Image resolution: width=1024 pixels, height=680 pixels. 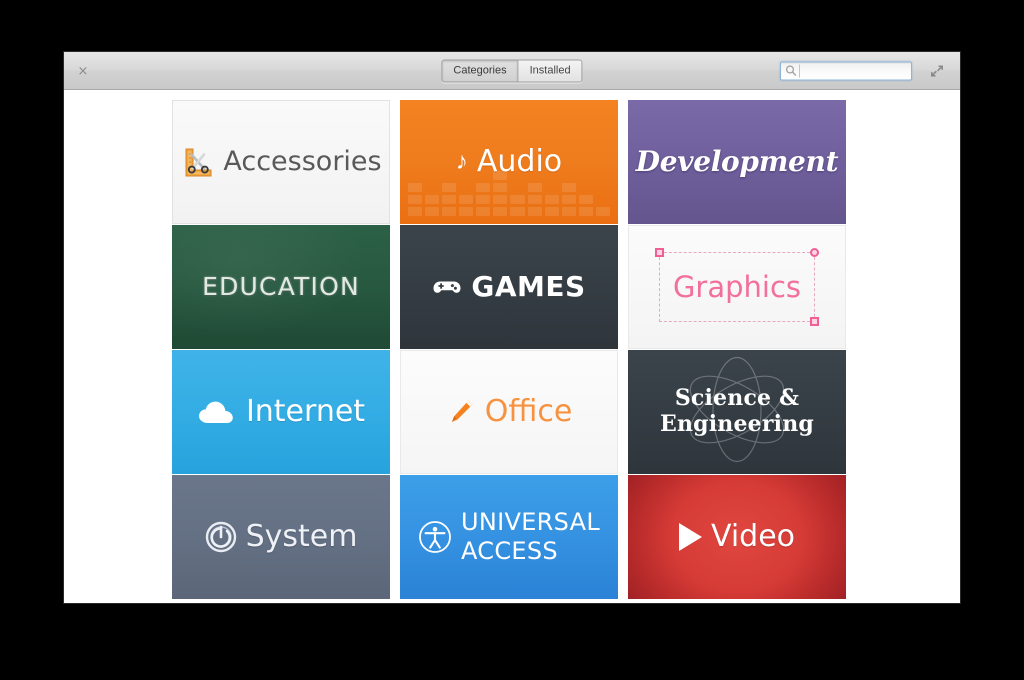 I want to click on tile-label: EDUCATION, so click(x=281, y=286).